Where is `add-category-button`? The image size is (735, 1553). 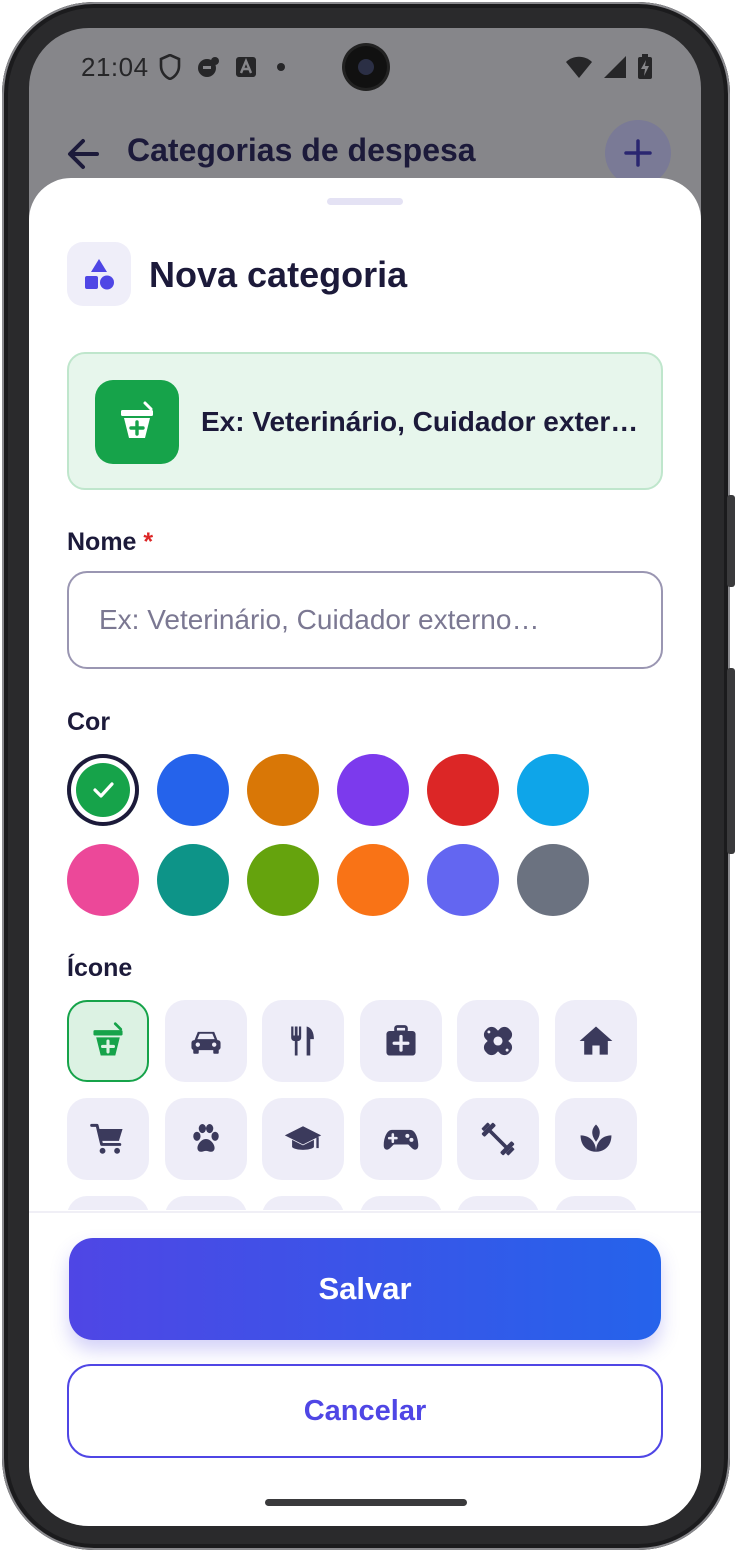 add-category-button is located at coordinates (638, 153).